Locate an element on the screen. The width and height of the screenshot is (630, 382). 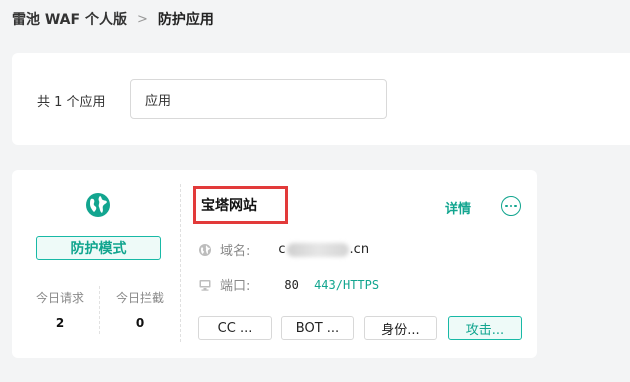
port-row: 端口: 80 443/HTTPS is located at coordinates (288, 284).